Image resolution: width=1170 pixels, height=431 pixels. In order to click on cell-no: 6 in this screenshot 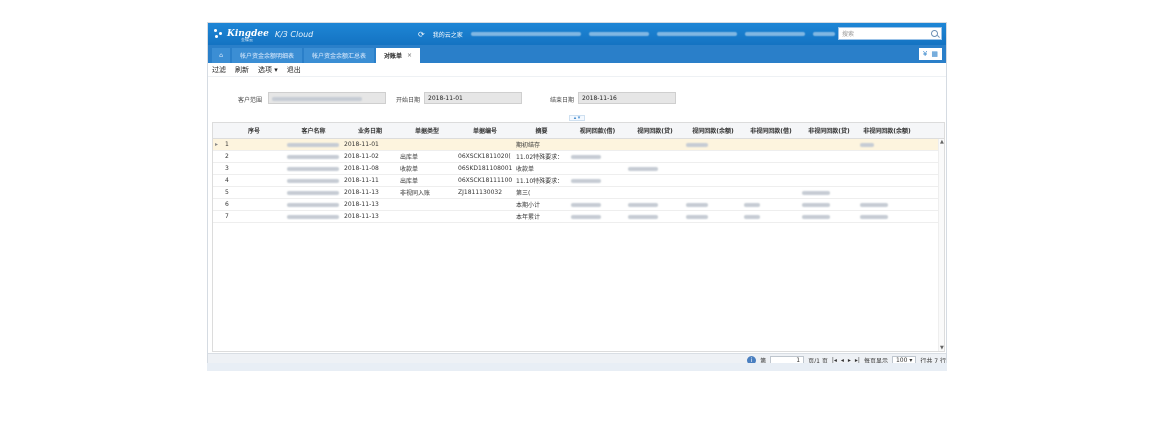, I will do `click(227, 204)`.